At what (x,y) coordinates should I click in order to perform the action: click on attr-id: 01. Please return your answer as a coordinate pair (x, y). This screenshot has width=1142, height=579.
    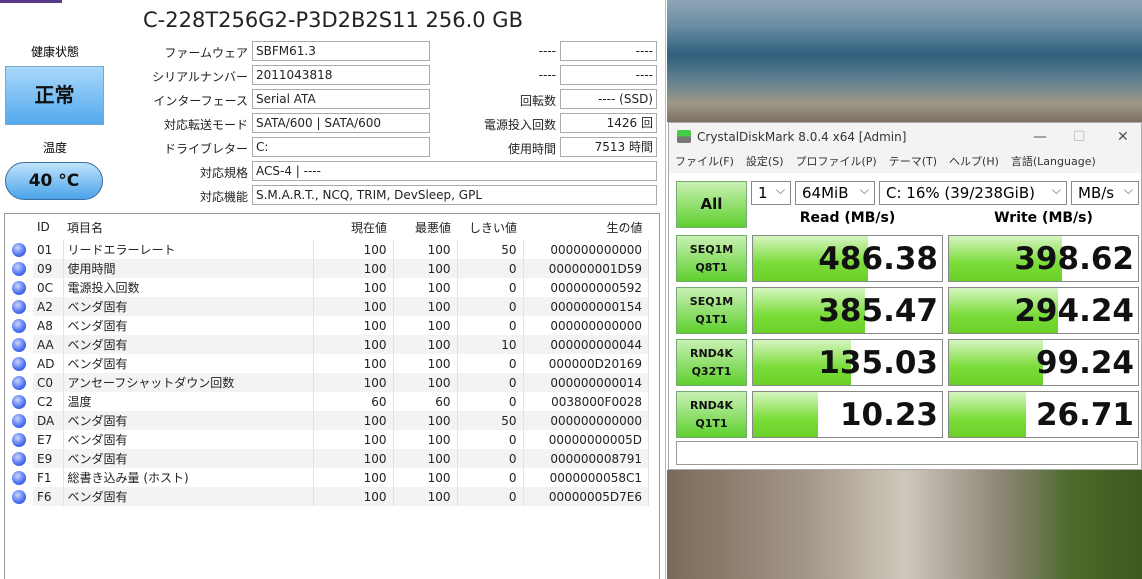
    Looking at the image, I should click on (48, 249).